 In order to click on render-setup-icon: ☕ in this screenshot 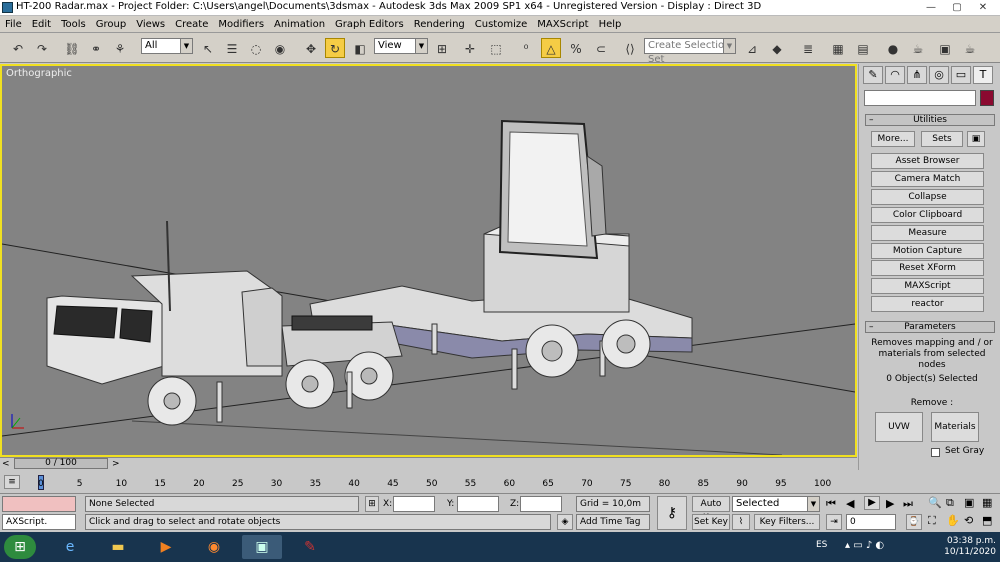, I will do `click(918, 48)`.